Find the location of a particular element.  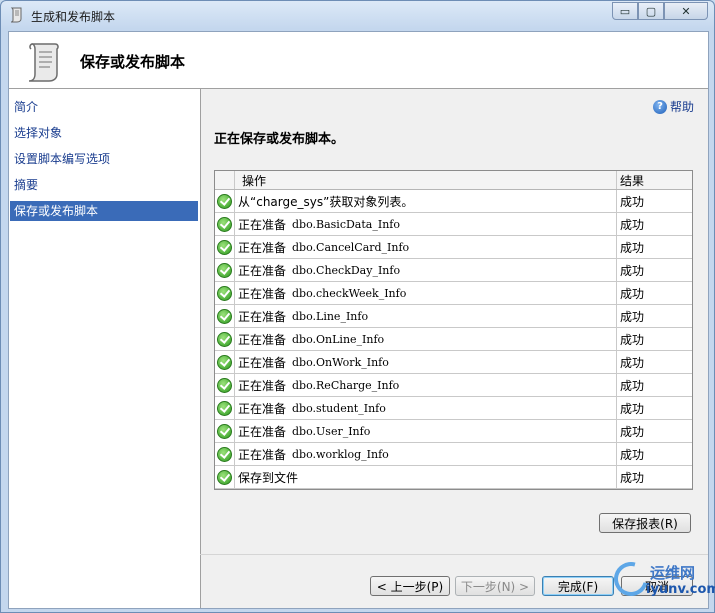

object-name: dbo.OnLine_Info is located at coordinates (338, 339).